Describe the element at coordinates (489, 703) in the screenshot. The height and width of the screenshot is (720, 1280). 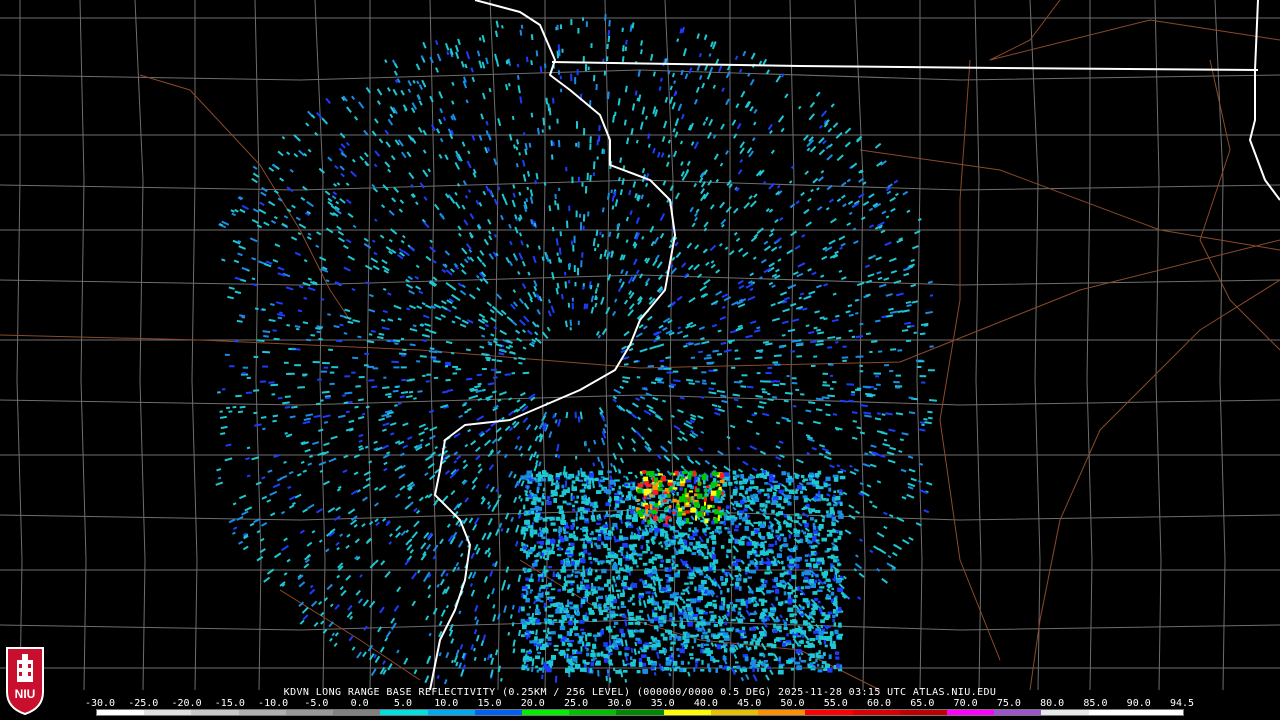
I see `scale-label: 15.0` at that location.